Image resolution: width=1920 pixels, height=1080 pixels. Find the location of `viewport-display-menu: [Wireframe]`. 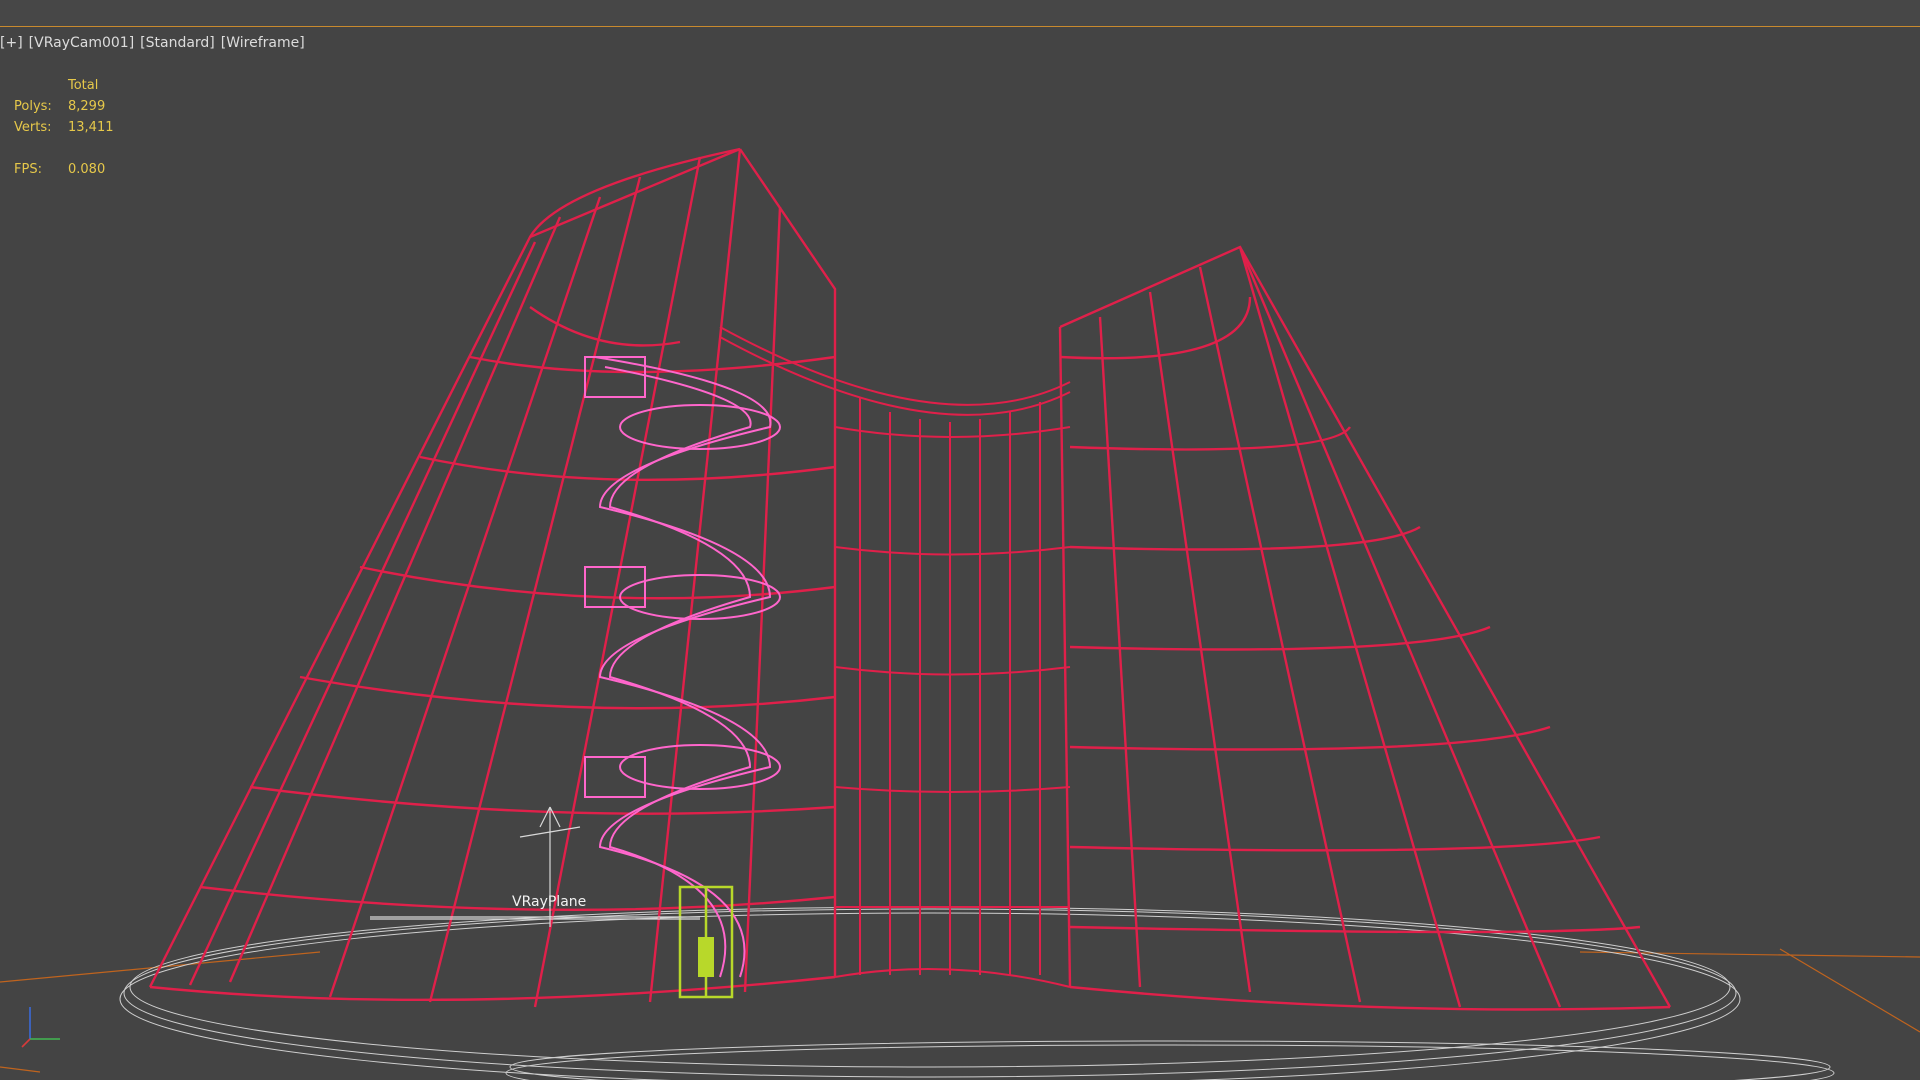

viewport-display-menu: [Wireframe] is located at coordinates (263, 45).